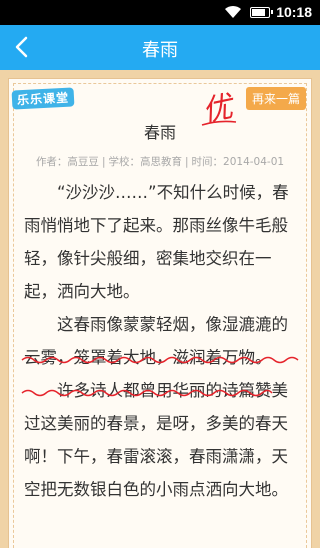  Describe the element at coordinates (145, 162) in the screenshot. I see `school-label: 学校：高思教育` at that location.